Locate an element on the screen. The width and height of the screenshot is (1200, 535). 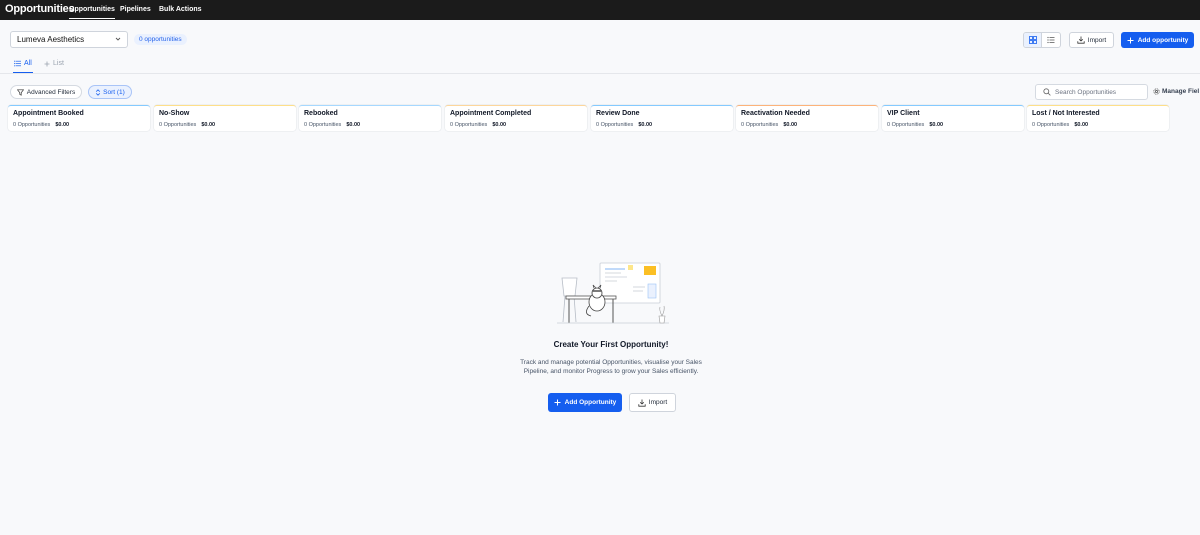
pipeline-select: Lumeva Aesthetics is located at coordinates (69, 39).